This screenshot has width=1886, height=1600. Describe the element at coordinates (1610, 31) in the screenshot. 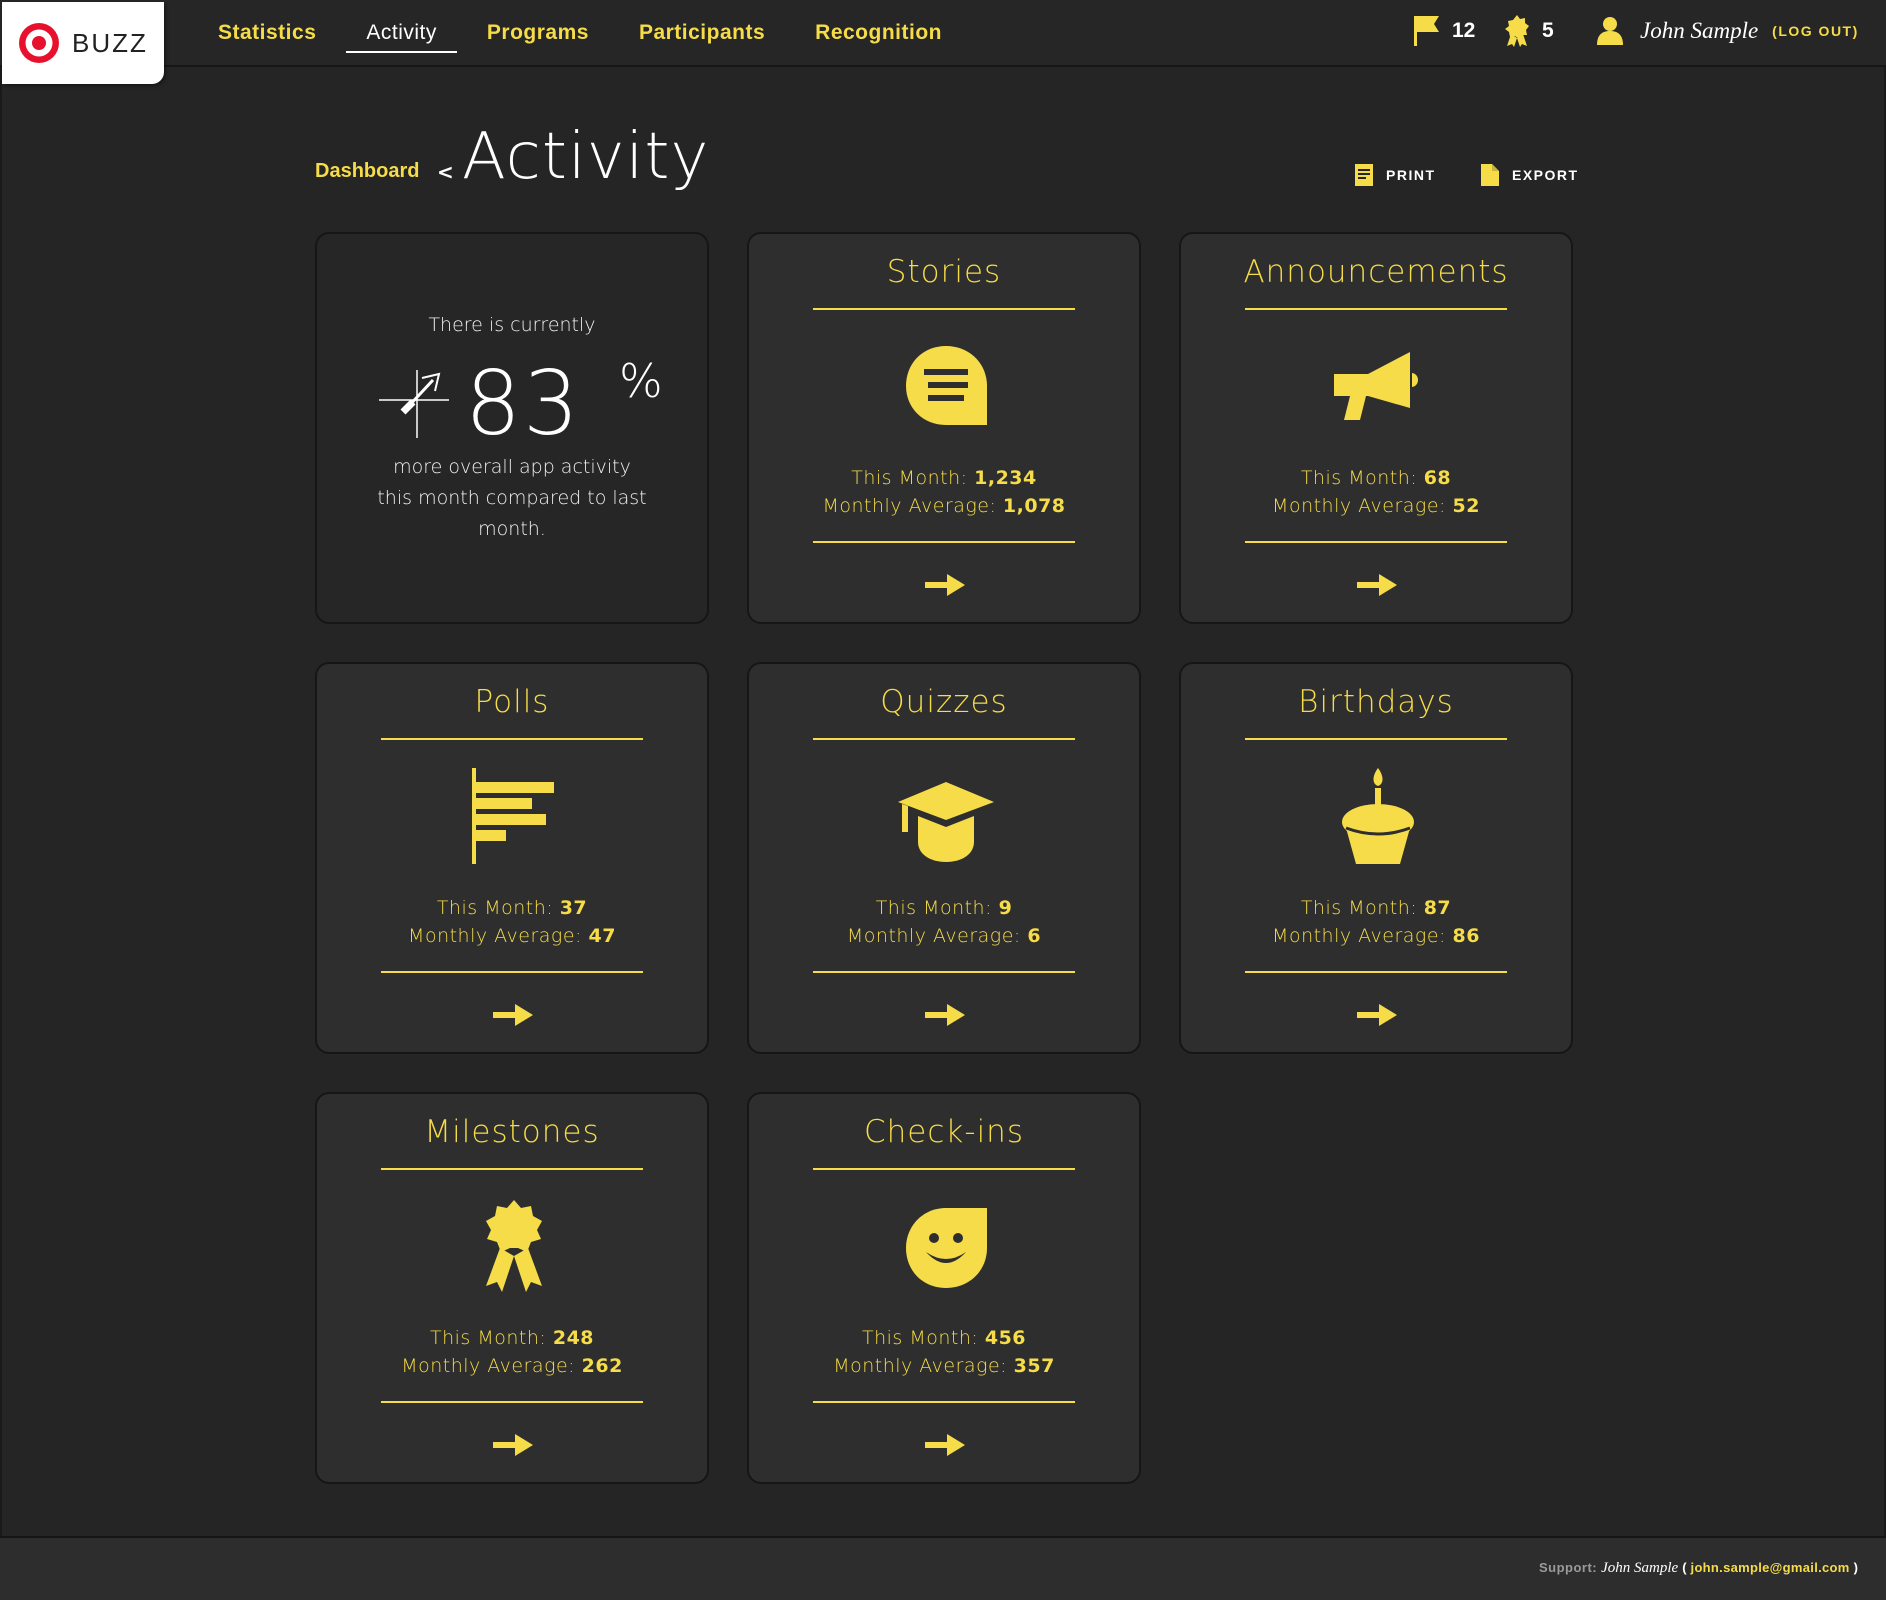

I see `user-icon` at that location.